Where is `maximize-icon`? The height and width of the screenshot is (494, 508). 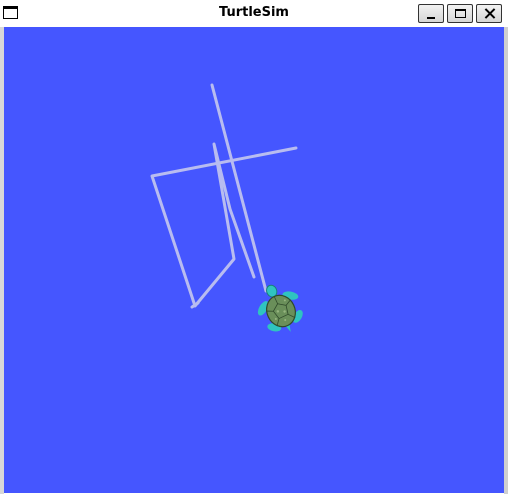
maximize-icon is located at coordinates (460, 13).